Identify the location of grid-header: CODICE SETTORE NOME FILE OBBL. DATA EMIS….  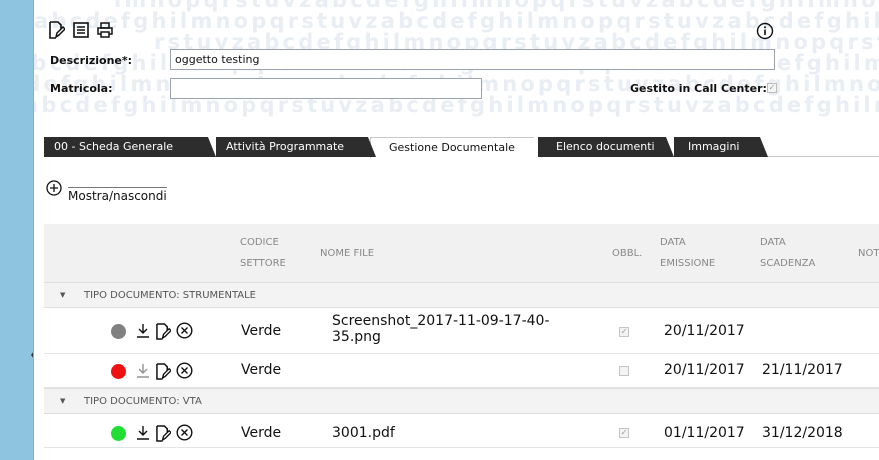
(461, 253).